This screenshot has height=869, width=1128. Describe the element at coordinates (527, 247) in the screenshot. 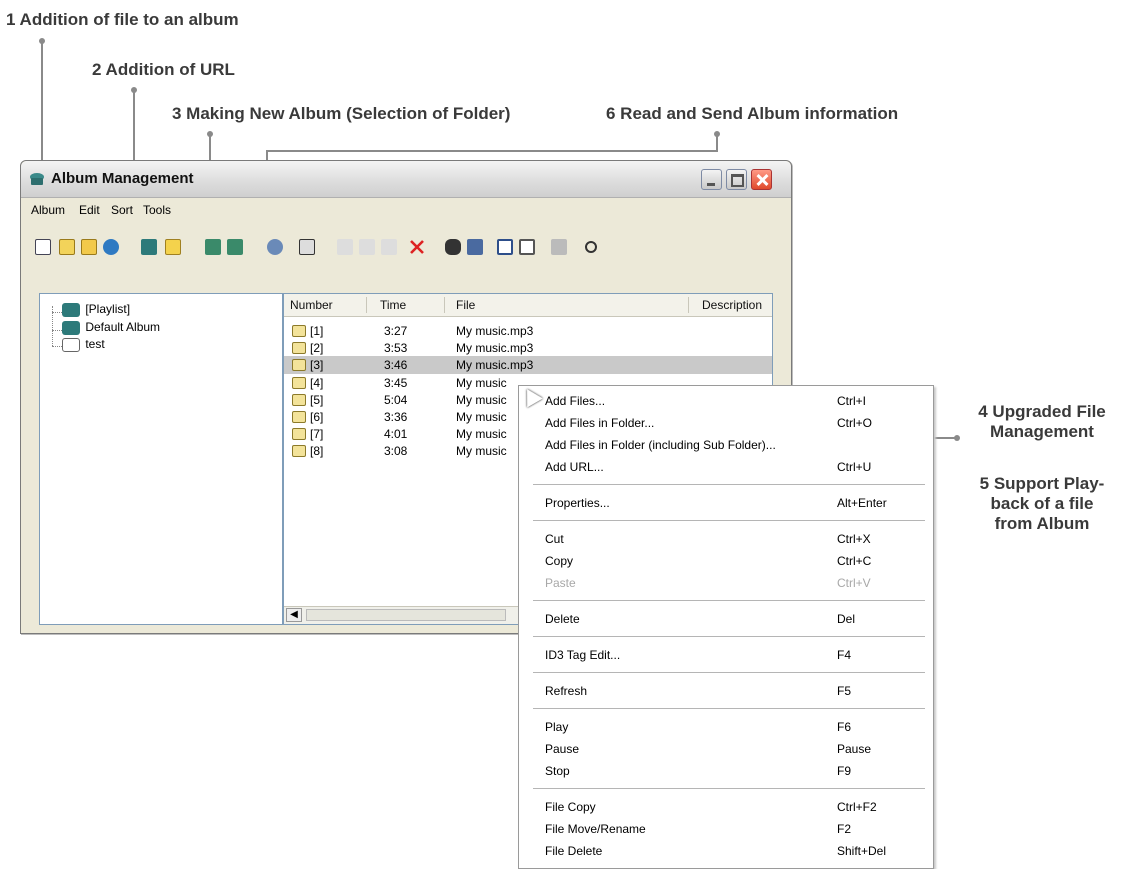

I see `uncheck-icon` at that location.